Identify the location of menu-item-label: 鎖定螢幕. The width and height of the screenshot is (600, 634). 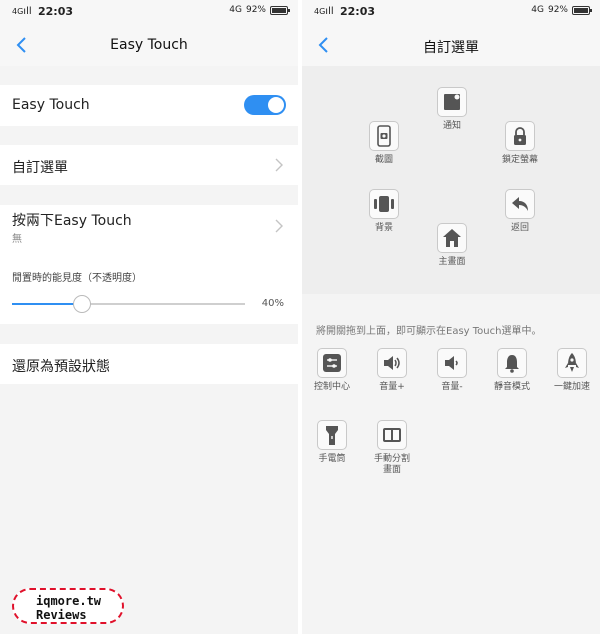
(519, 160).